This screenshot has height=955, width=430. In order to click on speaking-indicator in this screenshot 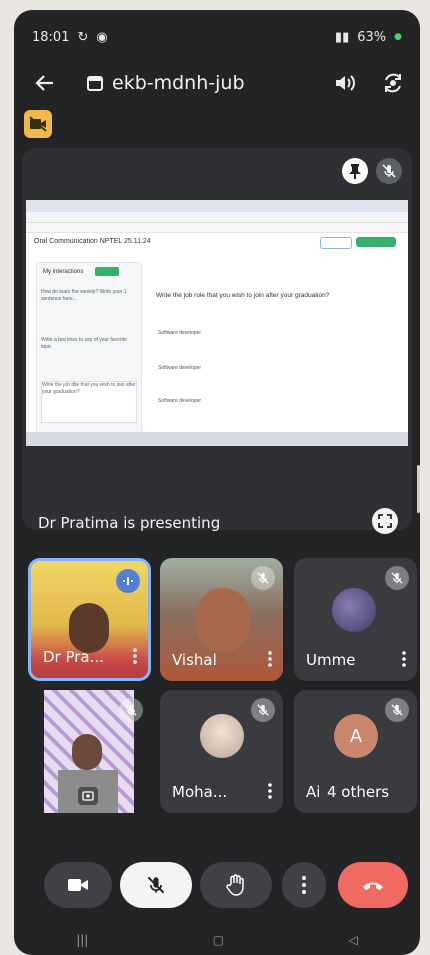, I will do `click(128, 581)`.